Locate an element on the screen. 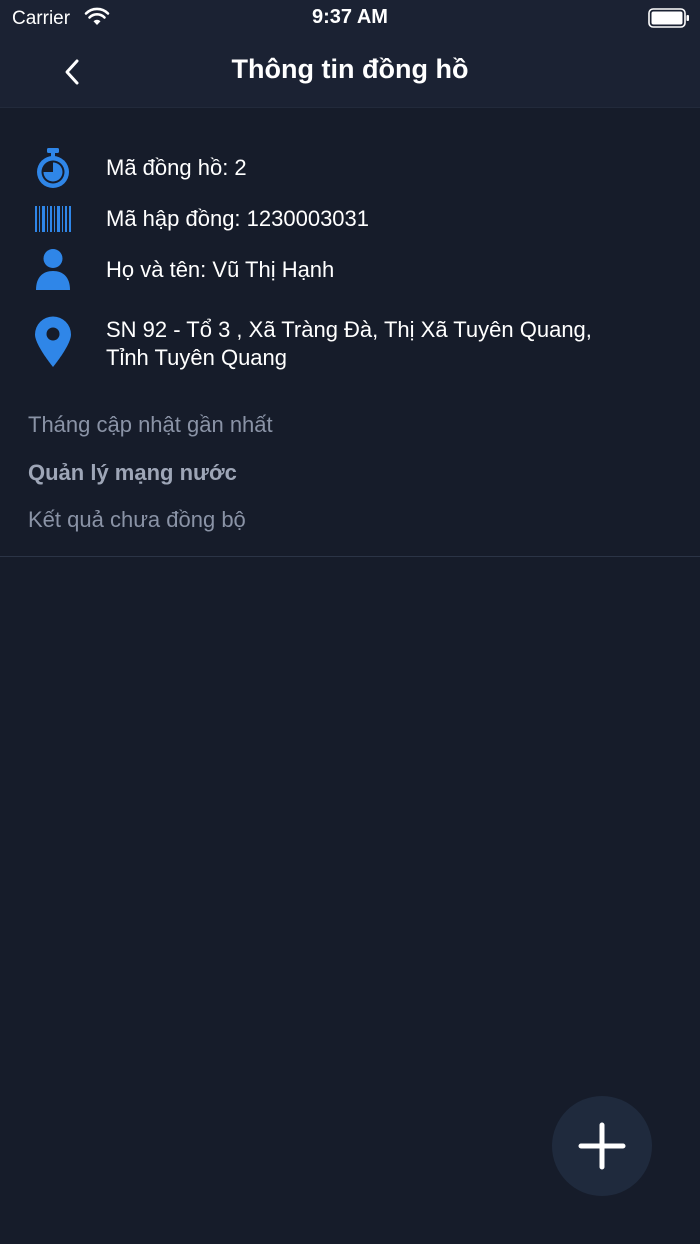 This screenshot has width=700, height=1244. contract-code-row: Mã hập đồng: 1230003031 is located at coordinates (350, 220).